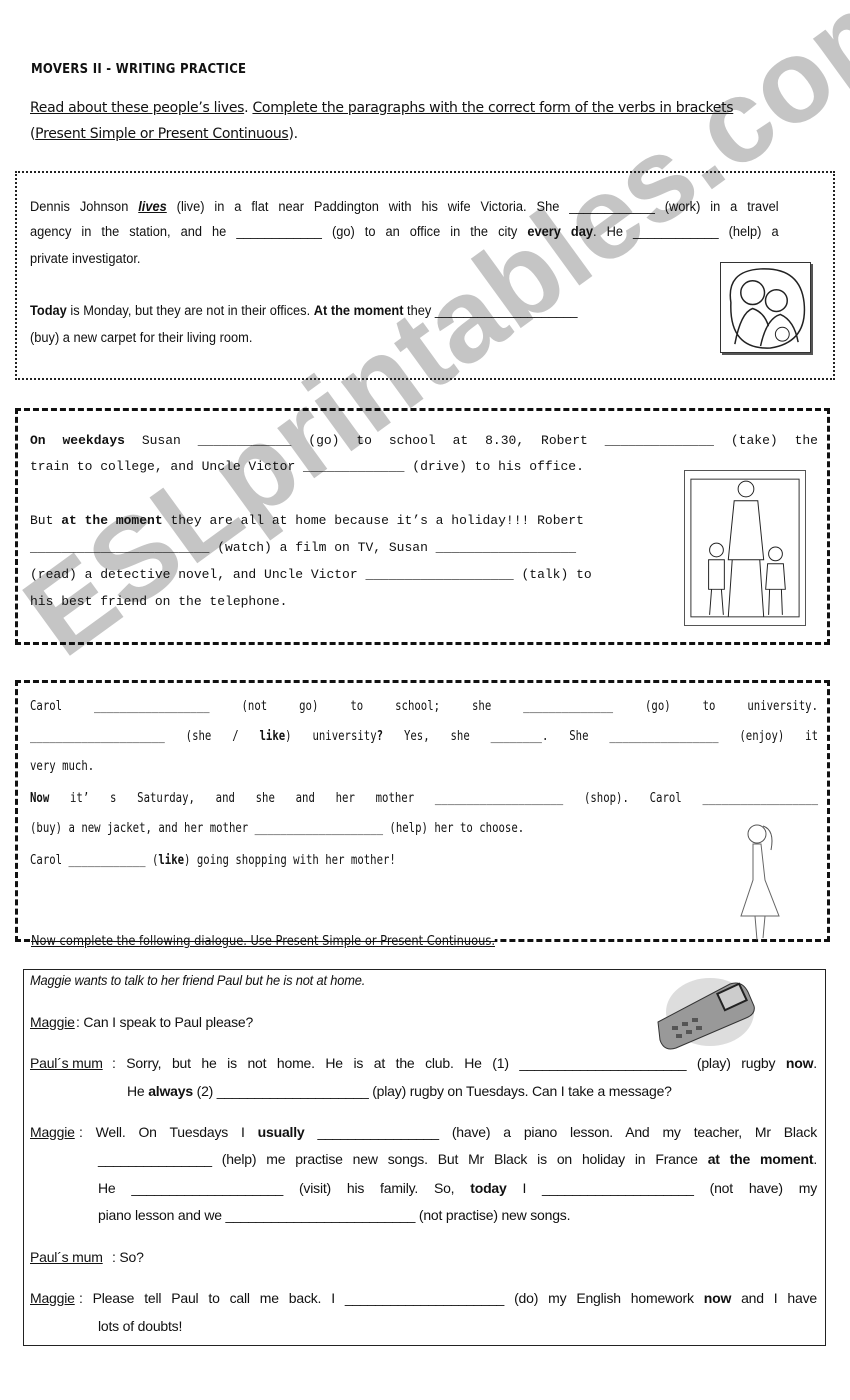 The height and width of the screenshot is (1400, 850). What do you see at coordinates (137, 108) in the screenshot?
I see `text-run: Read about these people’s lives` at bounding box center [137, 108].